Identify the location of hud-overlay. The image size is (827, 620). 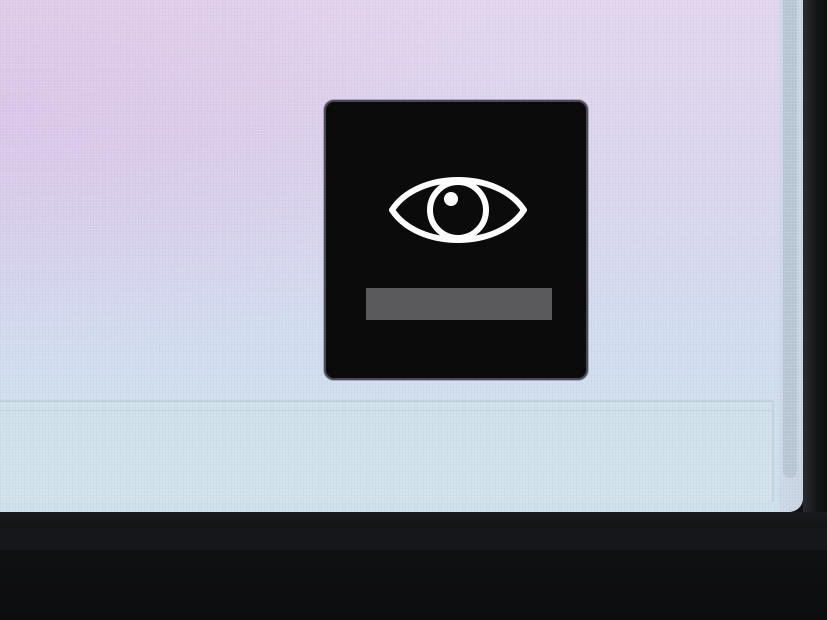
(456, 240).